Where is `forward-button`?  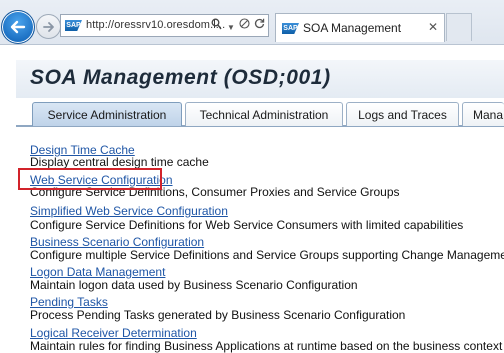 forward-button is located at coordinates (48, 26).